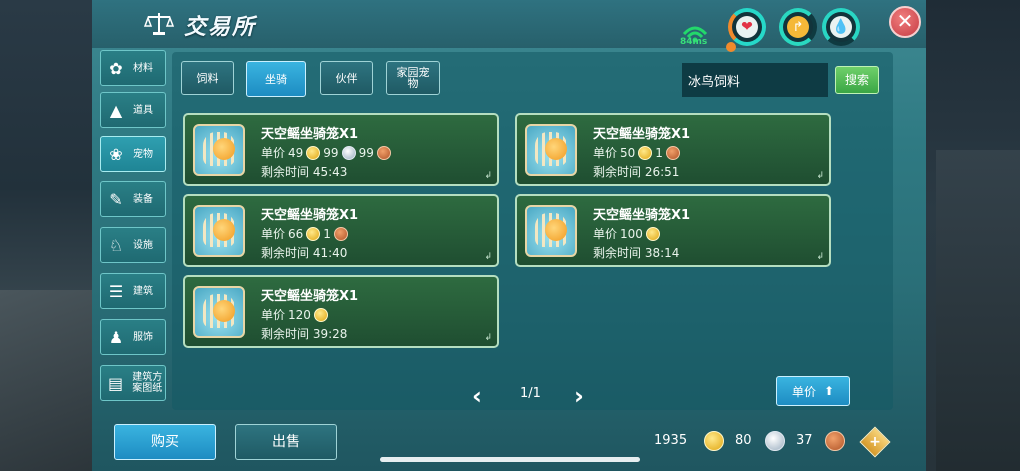 Image resolution: width=1020 pixels, height=471 pixels. I want to click on add-currency-button: +, so click(875, 442).